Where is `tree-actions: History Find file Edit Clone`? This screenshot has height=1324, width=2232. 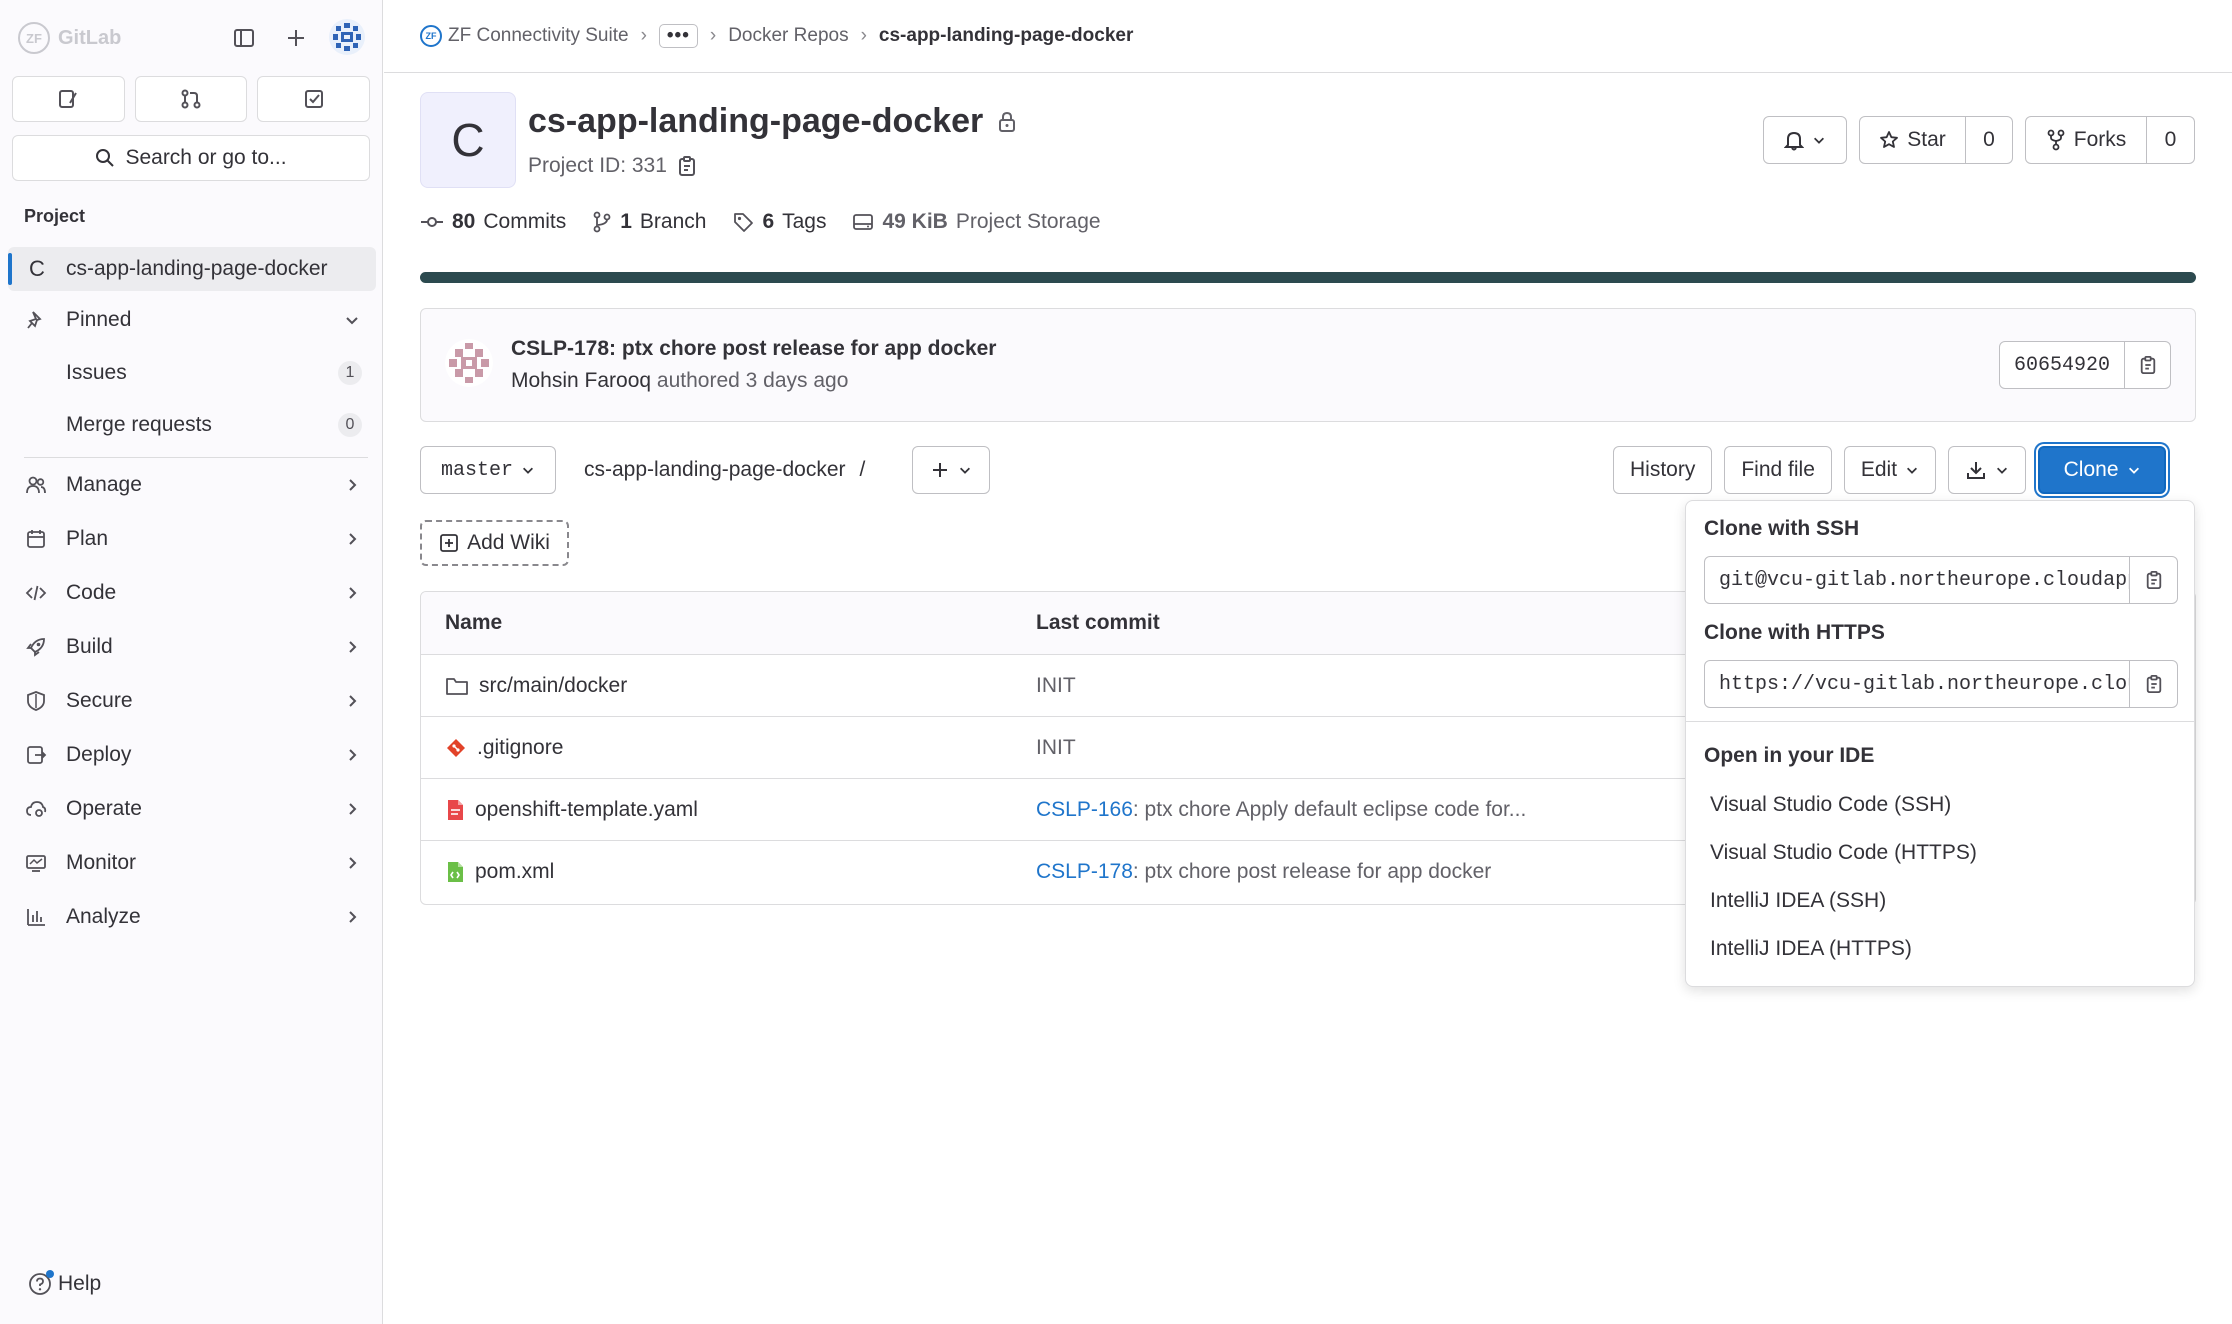
tree-actions: History Find file Edit Clone is located at coordinates (1890, 470).